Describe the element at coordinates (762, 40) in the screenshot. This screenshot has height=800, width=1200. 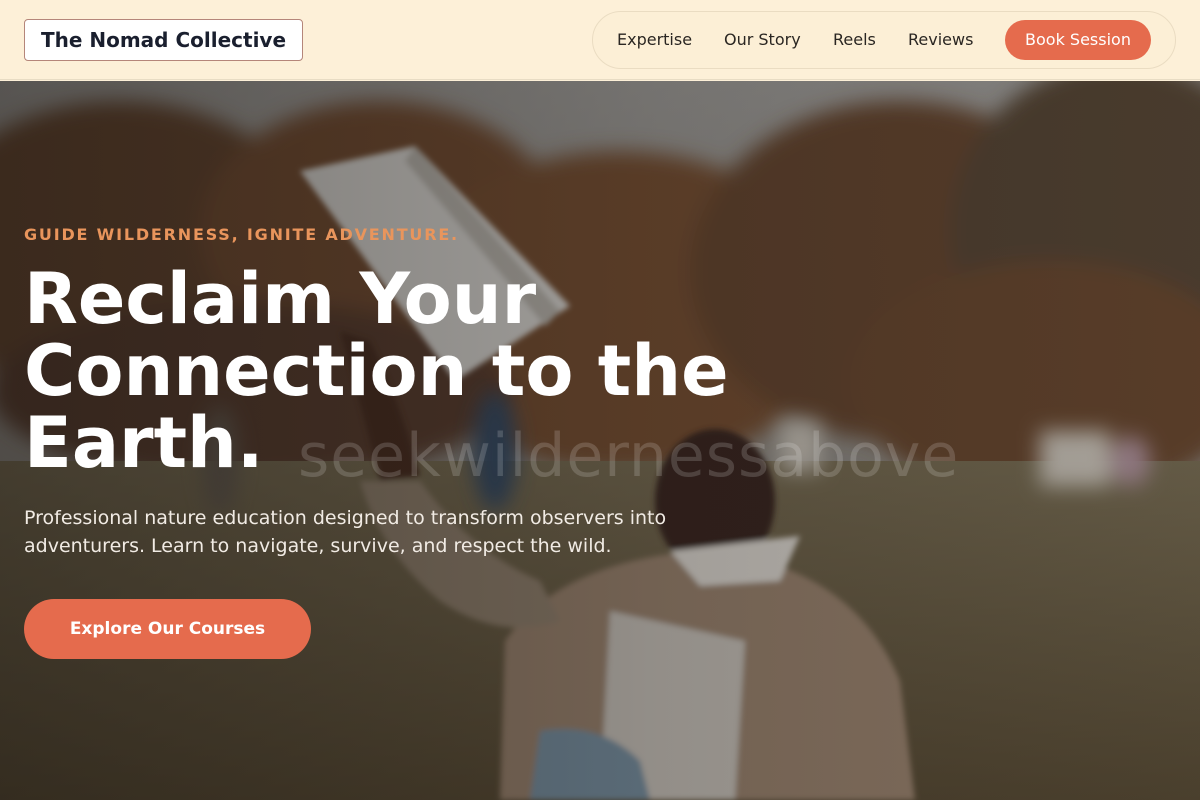
I see `nav-link-our-story: Our Story` at that location.